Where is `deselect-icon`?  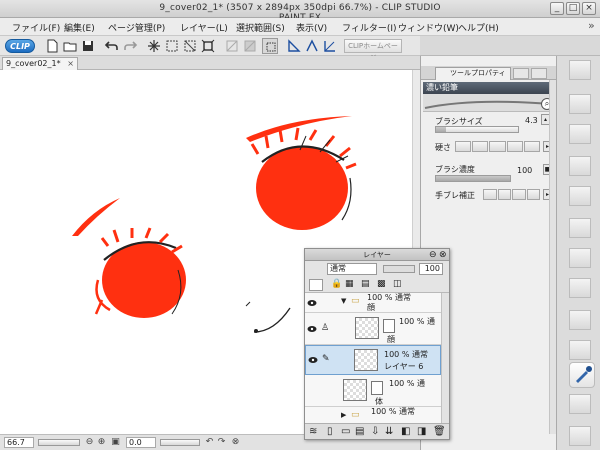
deselect-icon is located at coordinates (190, 46).